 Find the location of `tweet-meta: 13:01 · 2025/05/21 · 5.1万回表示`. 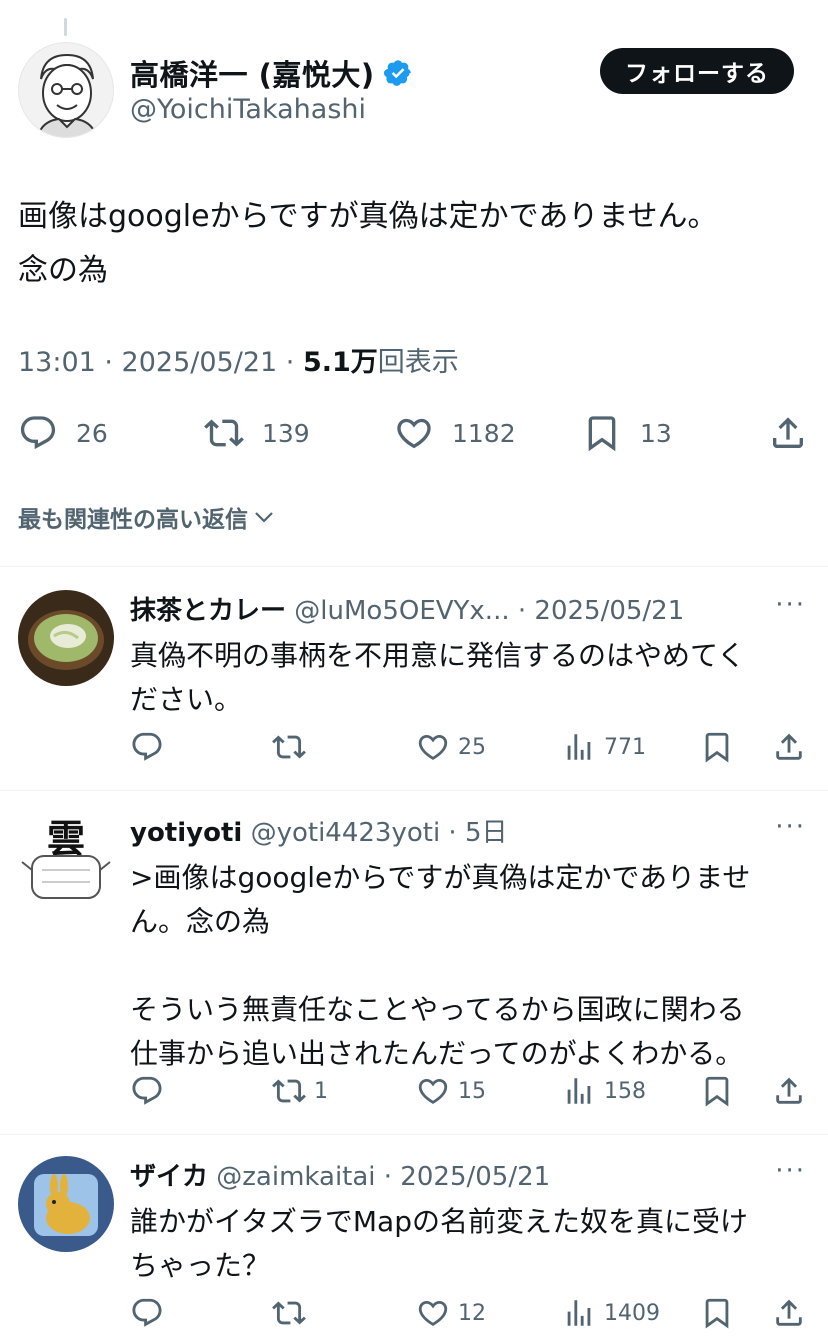

tweet-meta: 13:01 · 2025/05/21 · 5.1万回表示 is located at coordinates (238, 359).